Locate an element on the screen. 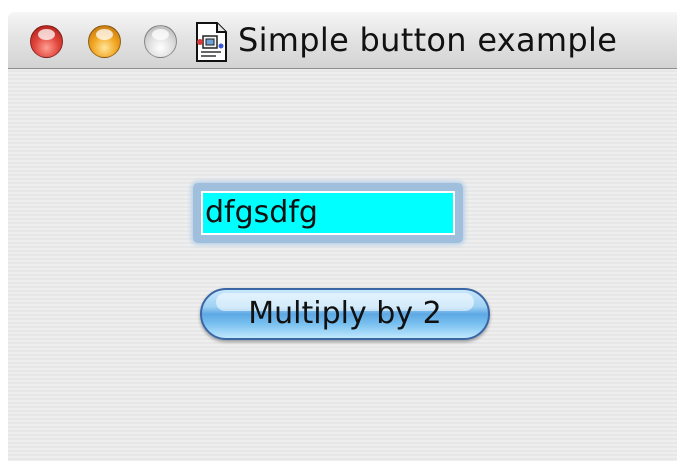 The height and width of the screenshot is (461, 677). document-icon is located at coordinates (211, 42).